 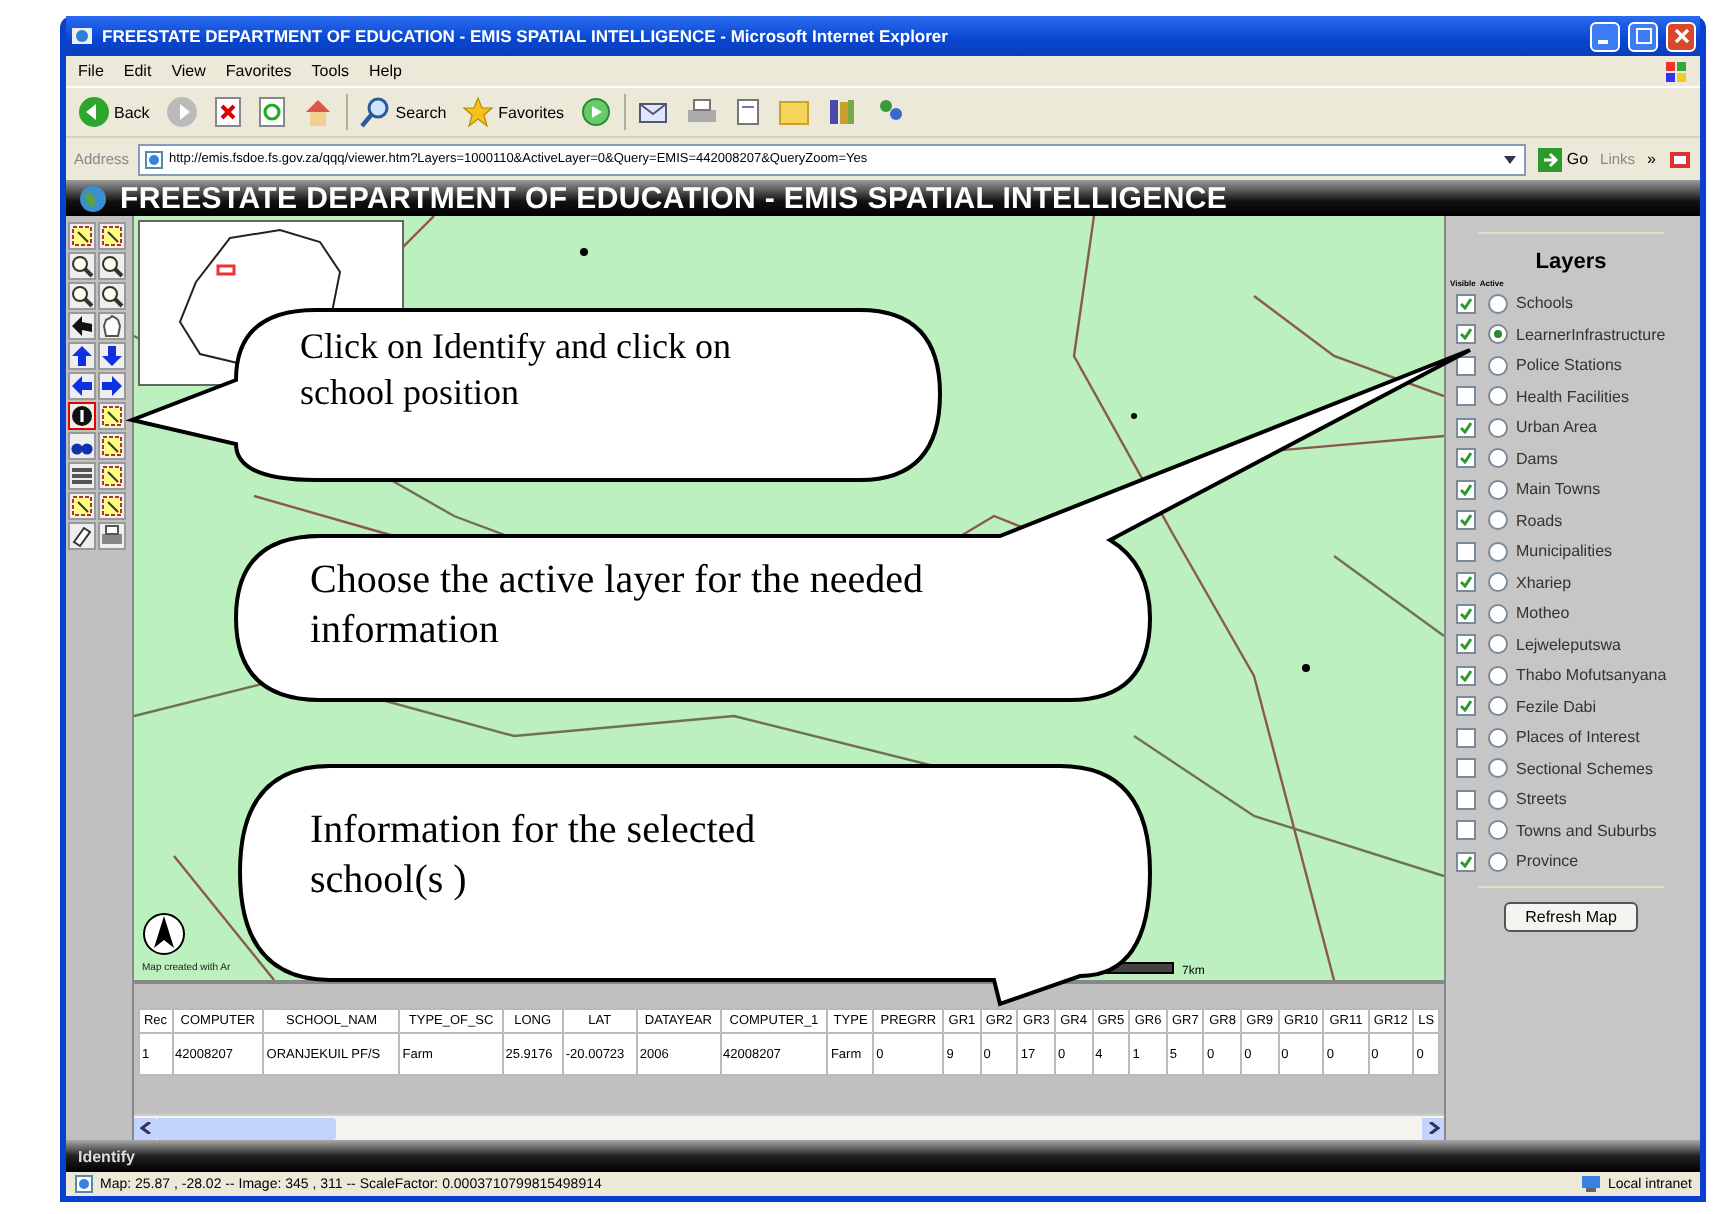 What do you see at coordinates (1586, 830) in the screenshot?
I see `layer-name: Towns and Suburbs` at bounding box center [1586, 830].